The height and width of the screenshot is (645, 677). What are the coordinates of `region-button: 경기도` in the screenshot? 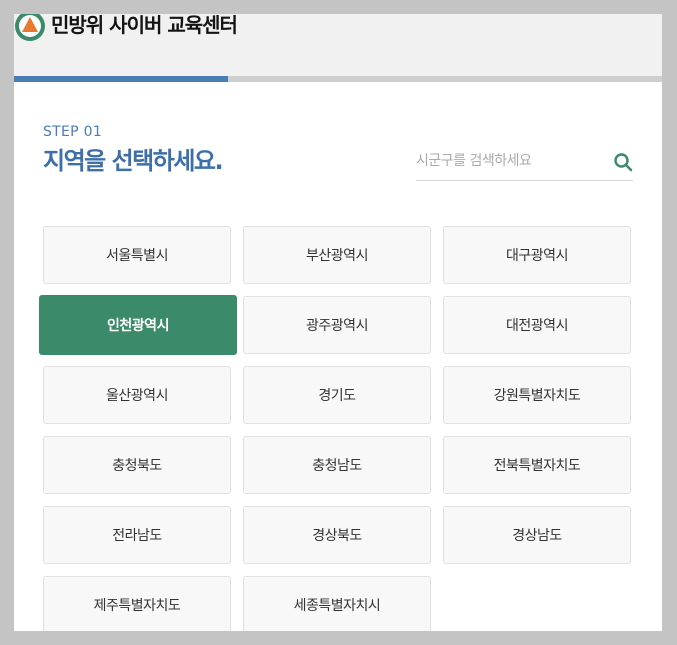 It's located at (337, 395).